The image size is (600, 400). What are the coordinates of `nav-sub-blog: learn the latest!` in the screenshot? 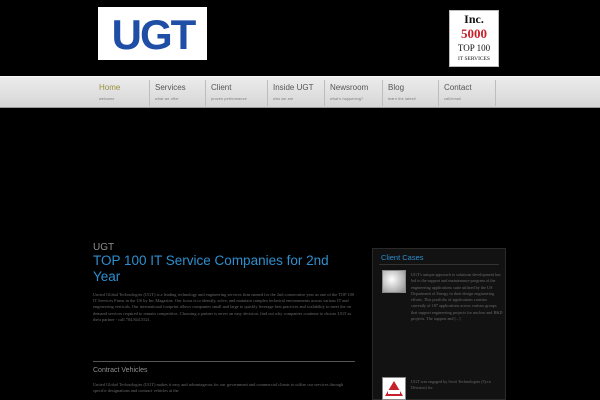 It's located at (402, 99).